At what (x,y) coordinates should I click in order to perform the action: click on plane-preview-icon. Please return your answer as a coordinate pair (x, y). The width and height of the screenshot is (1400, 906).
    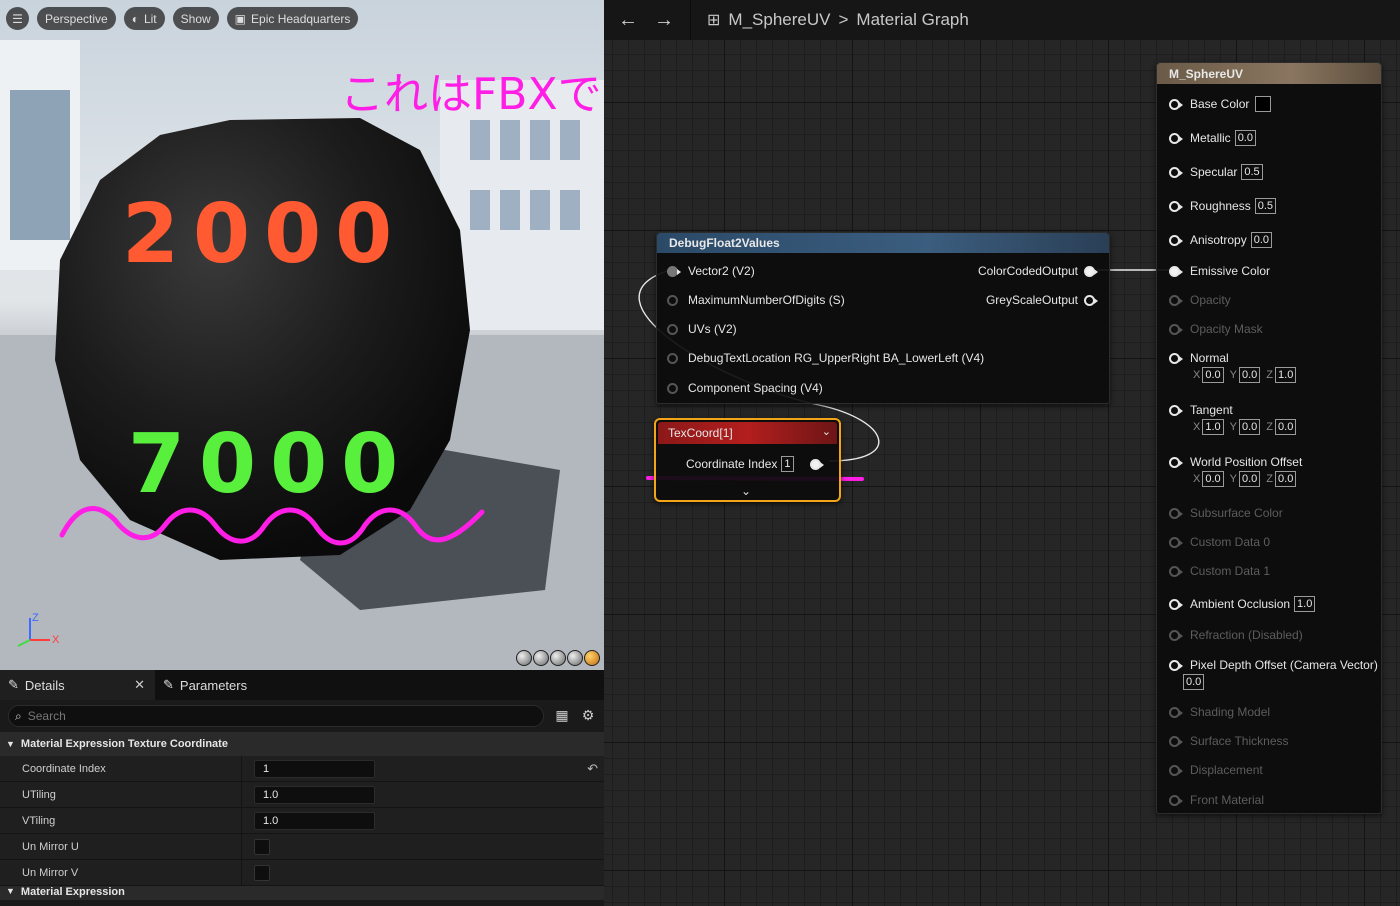
    Looking at the image, I should click on (558, 658).